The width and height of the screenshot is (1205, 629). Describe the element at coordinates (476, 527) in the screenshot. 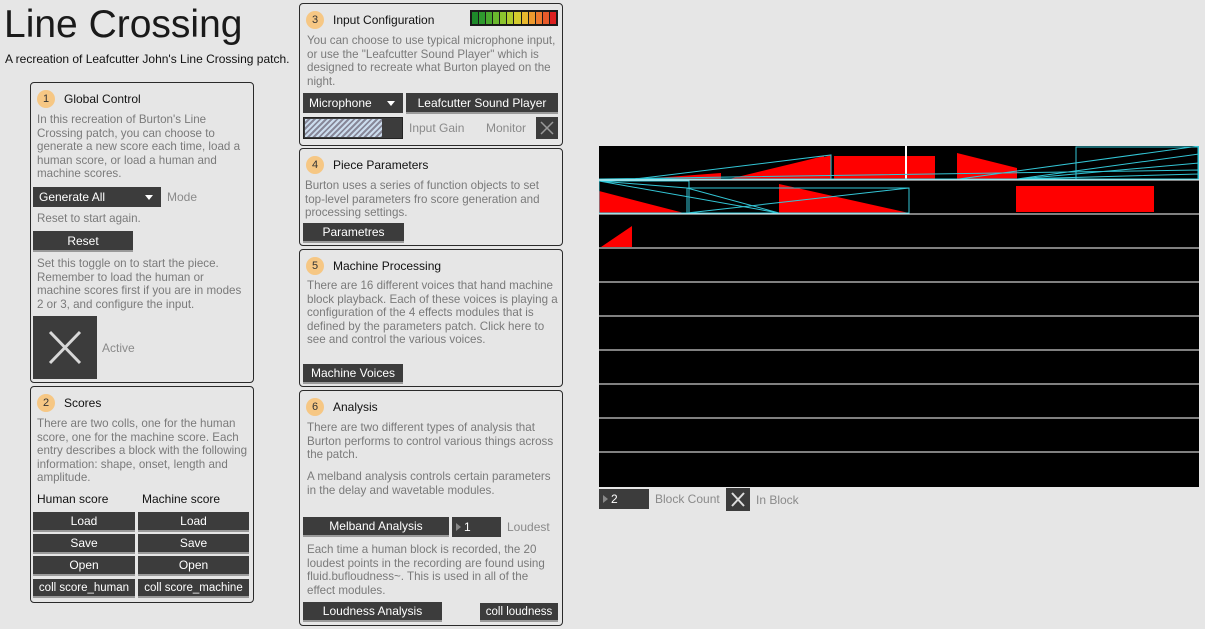

I see `loudest-number: 1` at that location.